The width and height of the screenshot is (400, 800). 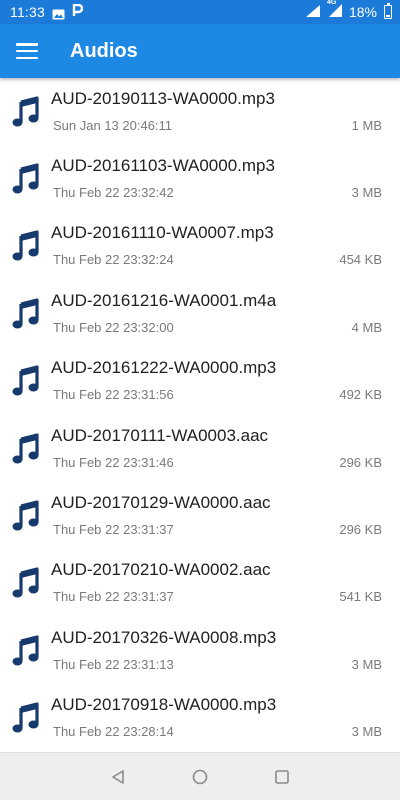 What do you see at coordinates (216, 529) in the screenshot?
I see `file-meta: Thu Feb 22 23:31:37 296 KB` at bounding box center [216, 529].